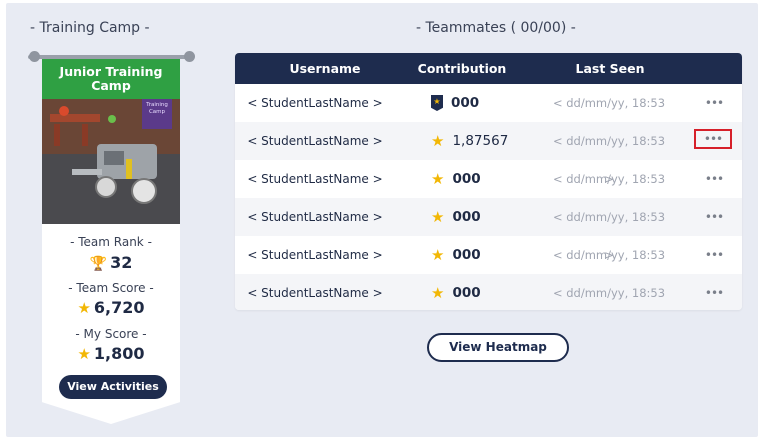  What do you see at coordinates (437, 103) in the screenshot?
I see `rank-badge-icon: ★` at bounding box center [437, 103].